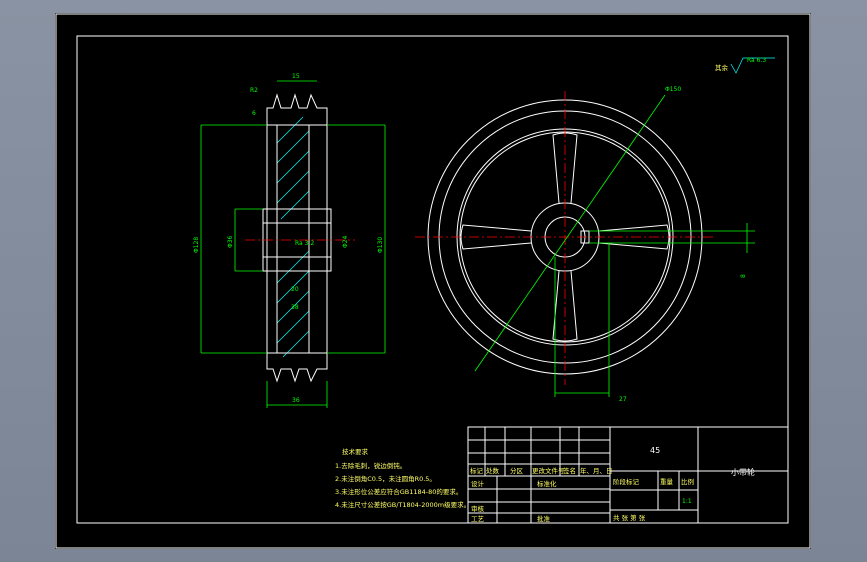  Describe the element at coordinates (295, 289) in the screenshot. I see `dim-web-a: 20` at that location.